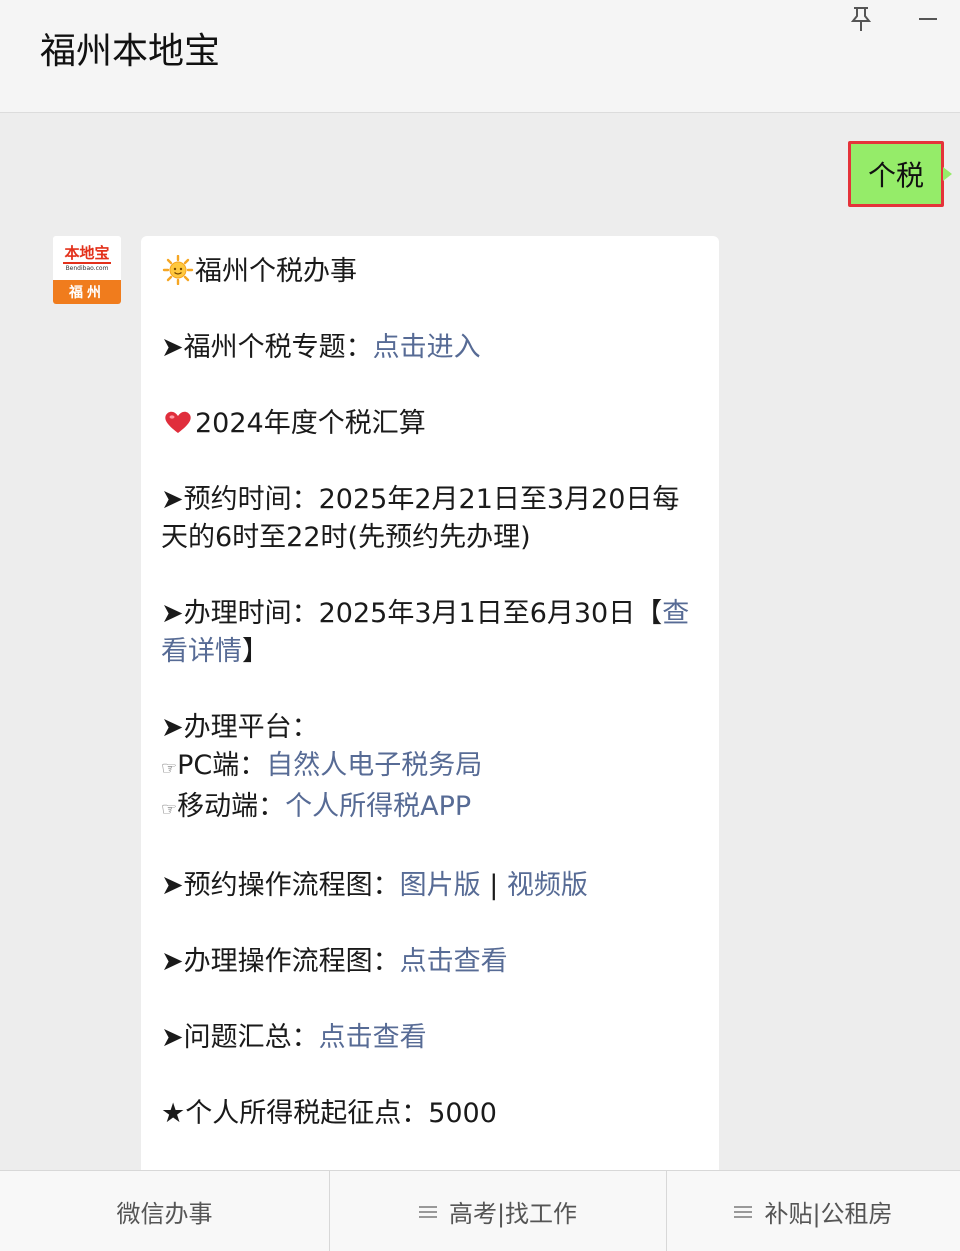  Describe the element at coordinates (427, 347) in the screenshot. I see `topic-link: 点击进入` at that location.